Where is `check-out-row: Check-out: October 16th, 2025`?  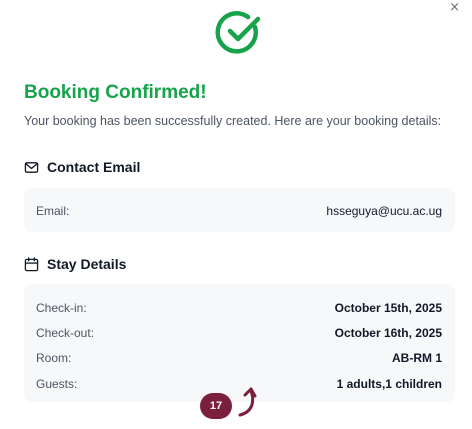
check-out-row: Check-out: October 16th, 2025 is located at coordinates (239, 333).